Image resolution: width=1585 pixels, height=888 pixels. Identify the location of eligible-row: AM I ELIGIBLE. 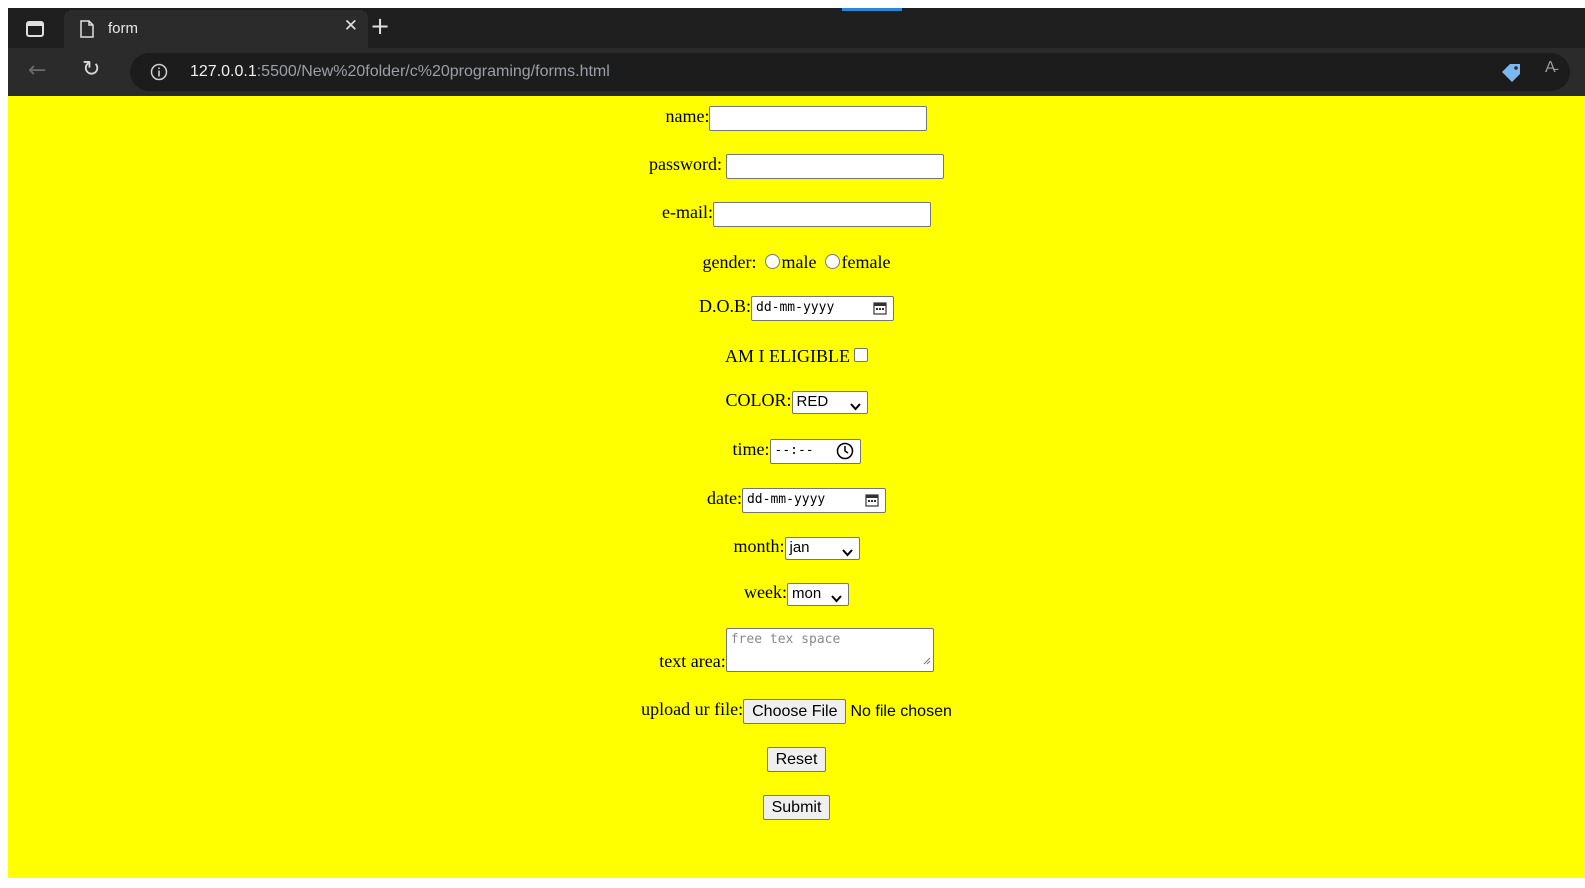
(796, 356).